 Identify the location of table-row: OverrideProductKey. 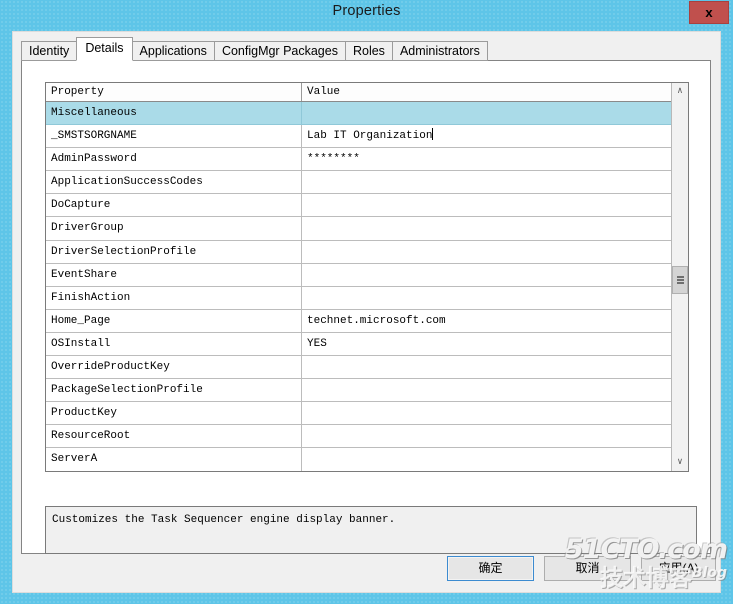
(359, 368).